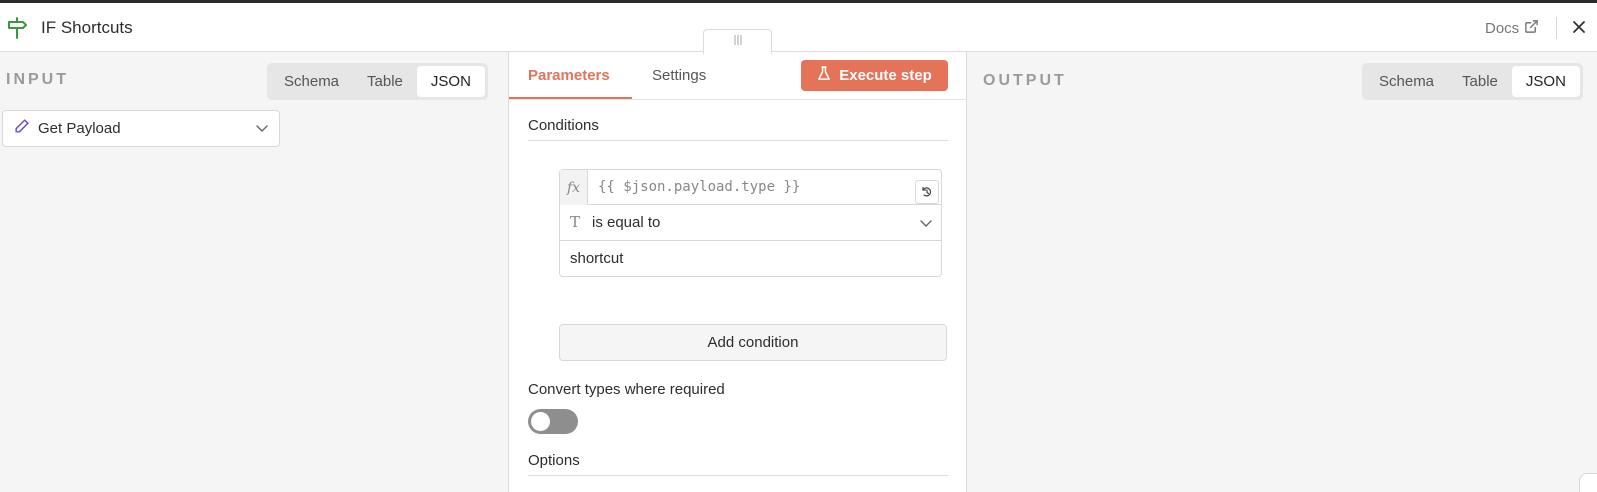 This screenshot has width=1597, height=492. Describe the element at coordinates (37, 79) in the screenshot. I see `input-panel-label: INPUT` at that location.